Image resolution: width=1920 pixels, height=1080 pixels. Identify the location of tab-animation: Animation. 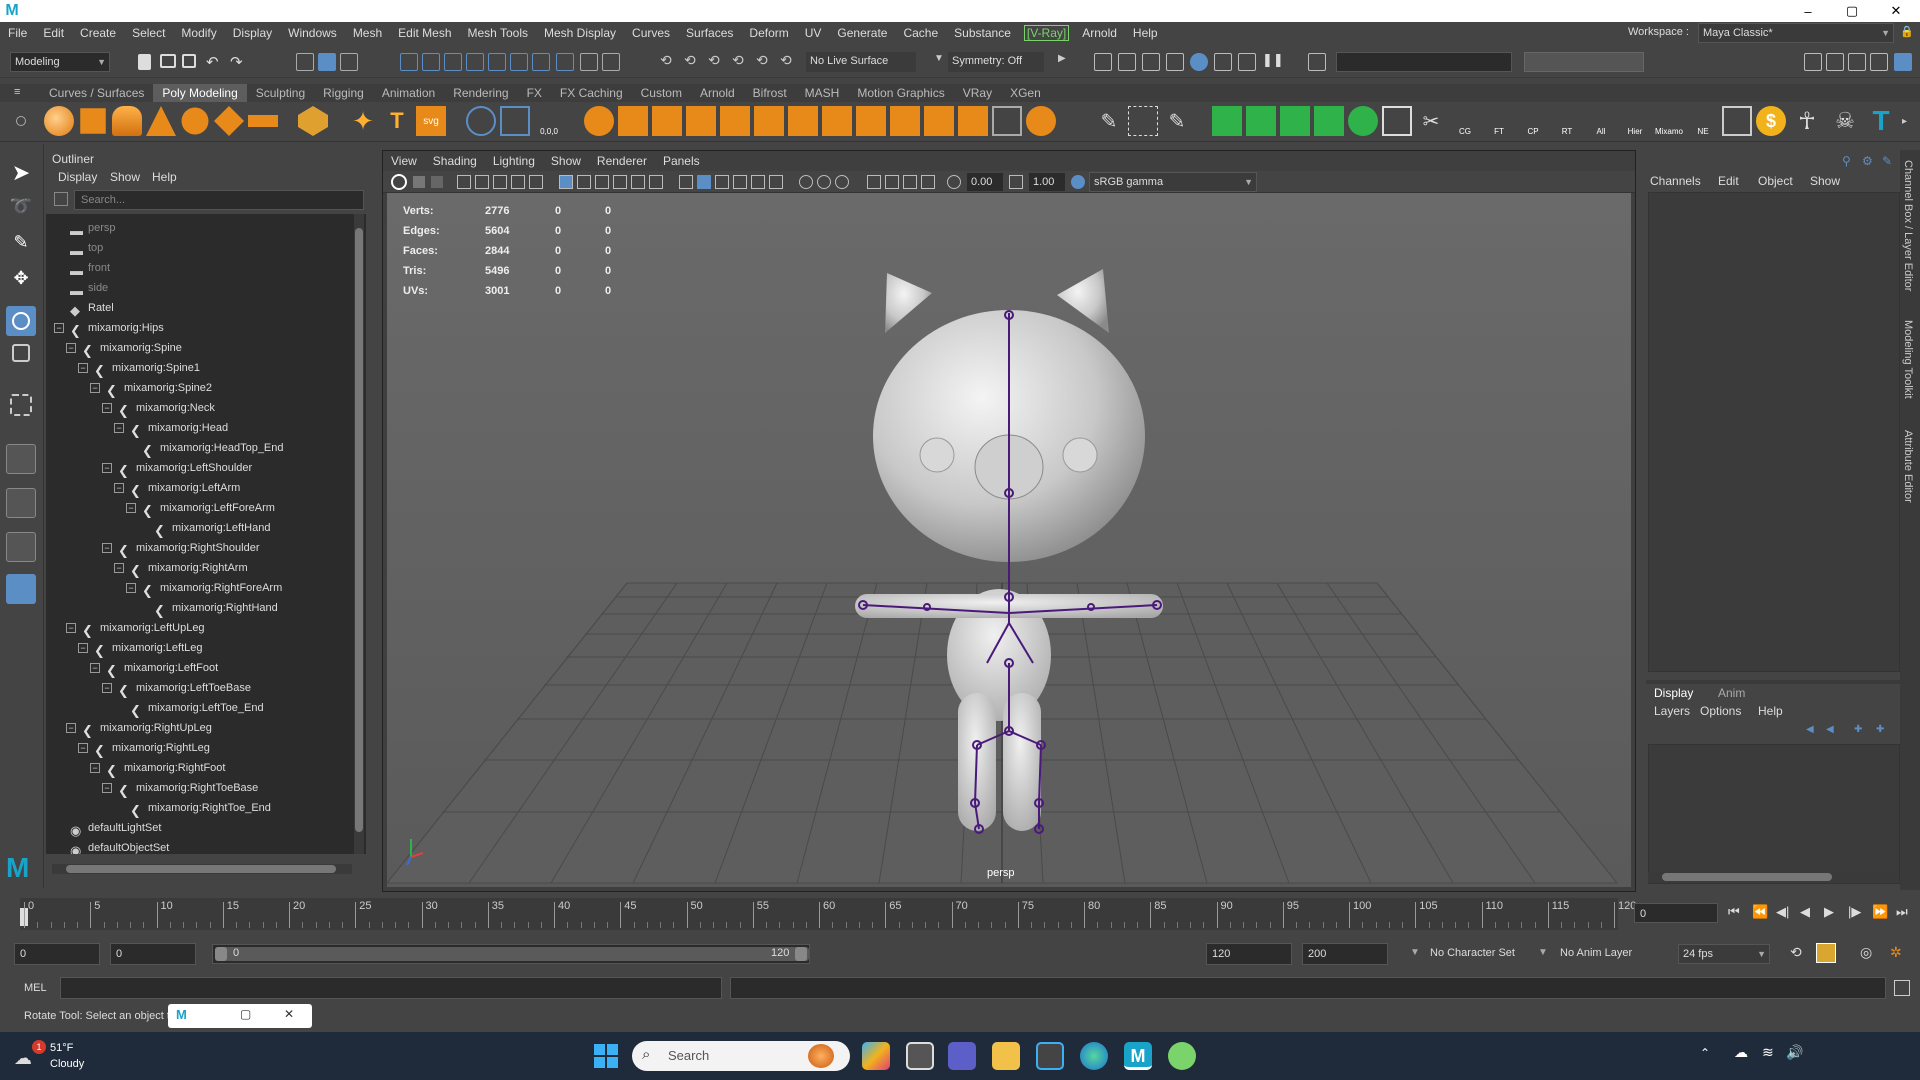
(408, 93).